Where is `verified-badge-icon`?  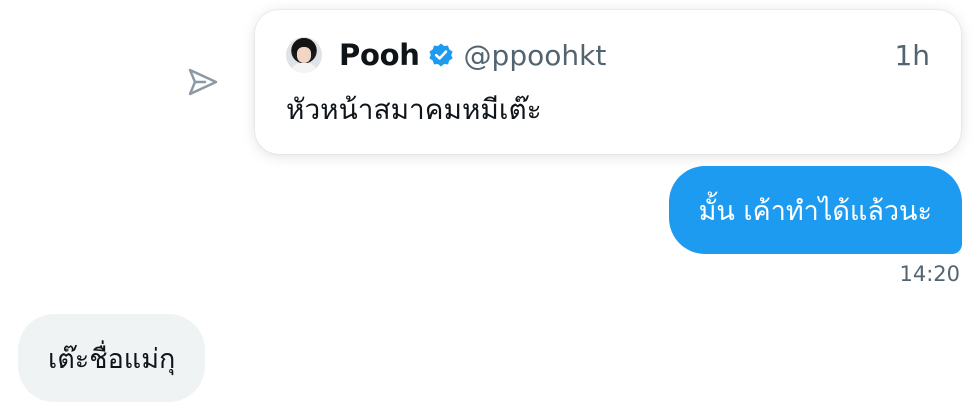 verified-badge-icon is located at coordinates (441, 55).